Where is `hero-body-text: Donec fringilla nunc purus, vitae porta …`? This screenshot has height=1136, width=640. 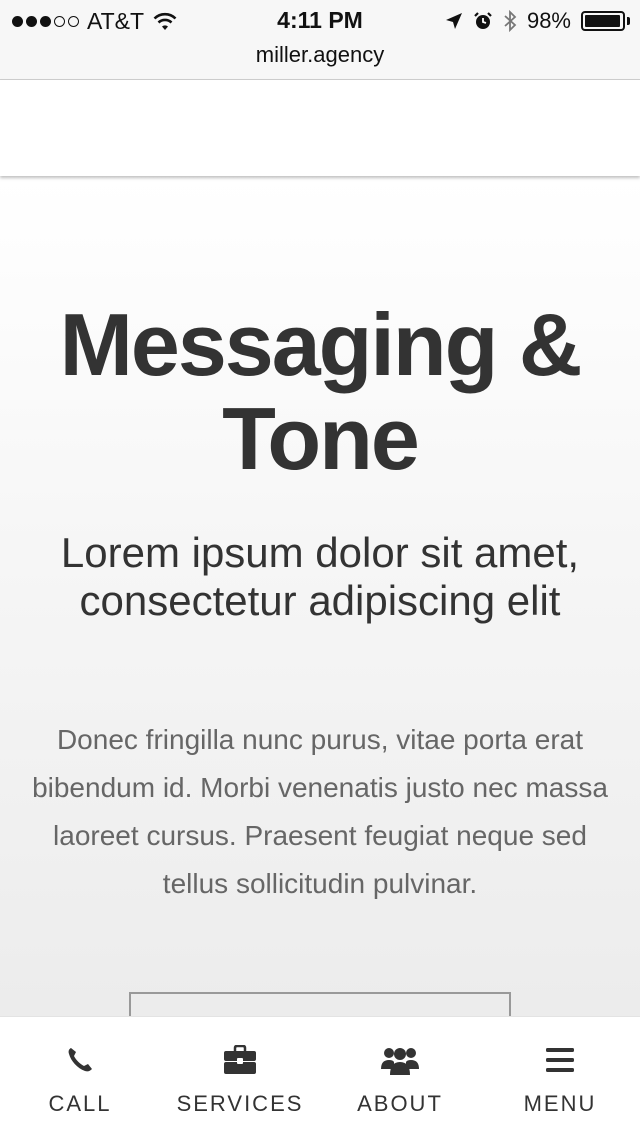
hero-body-text: Donec fringilla nunc purus, vitae porta … is located at coordinates (320, 811).